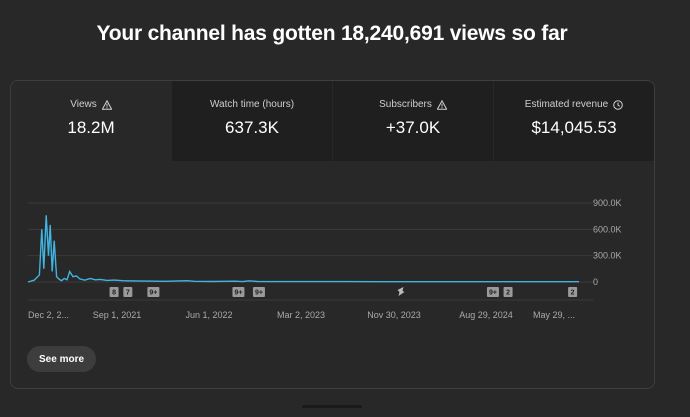 The image size is (690, 417). I want to click on tab-watch-time-value: 637.3K, so click(252, 127).